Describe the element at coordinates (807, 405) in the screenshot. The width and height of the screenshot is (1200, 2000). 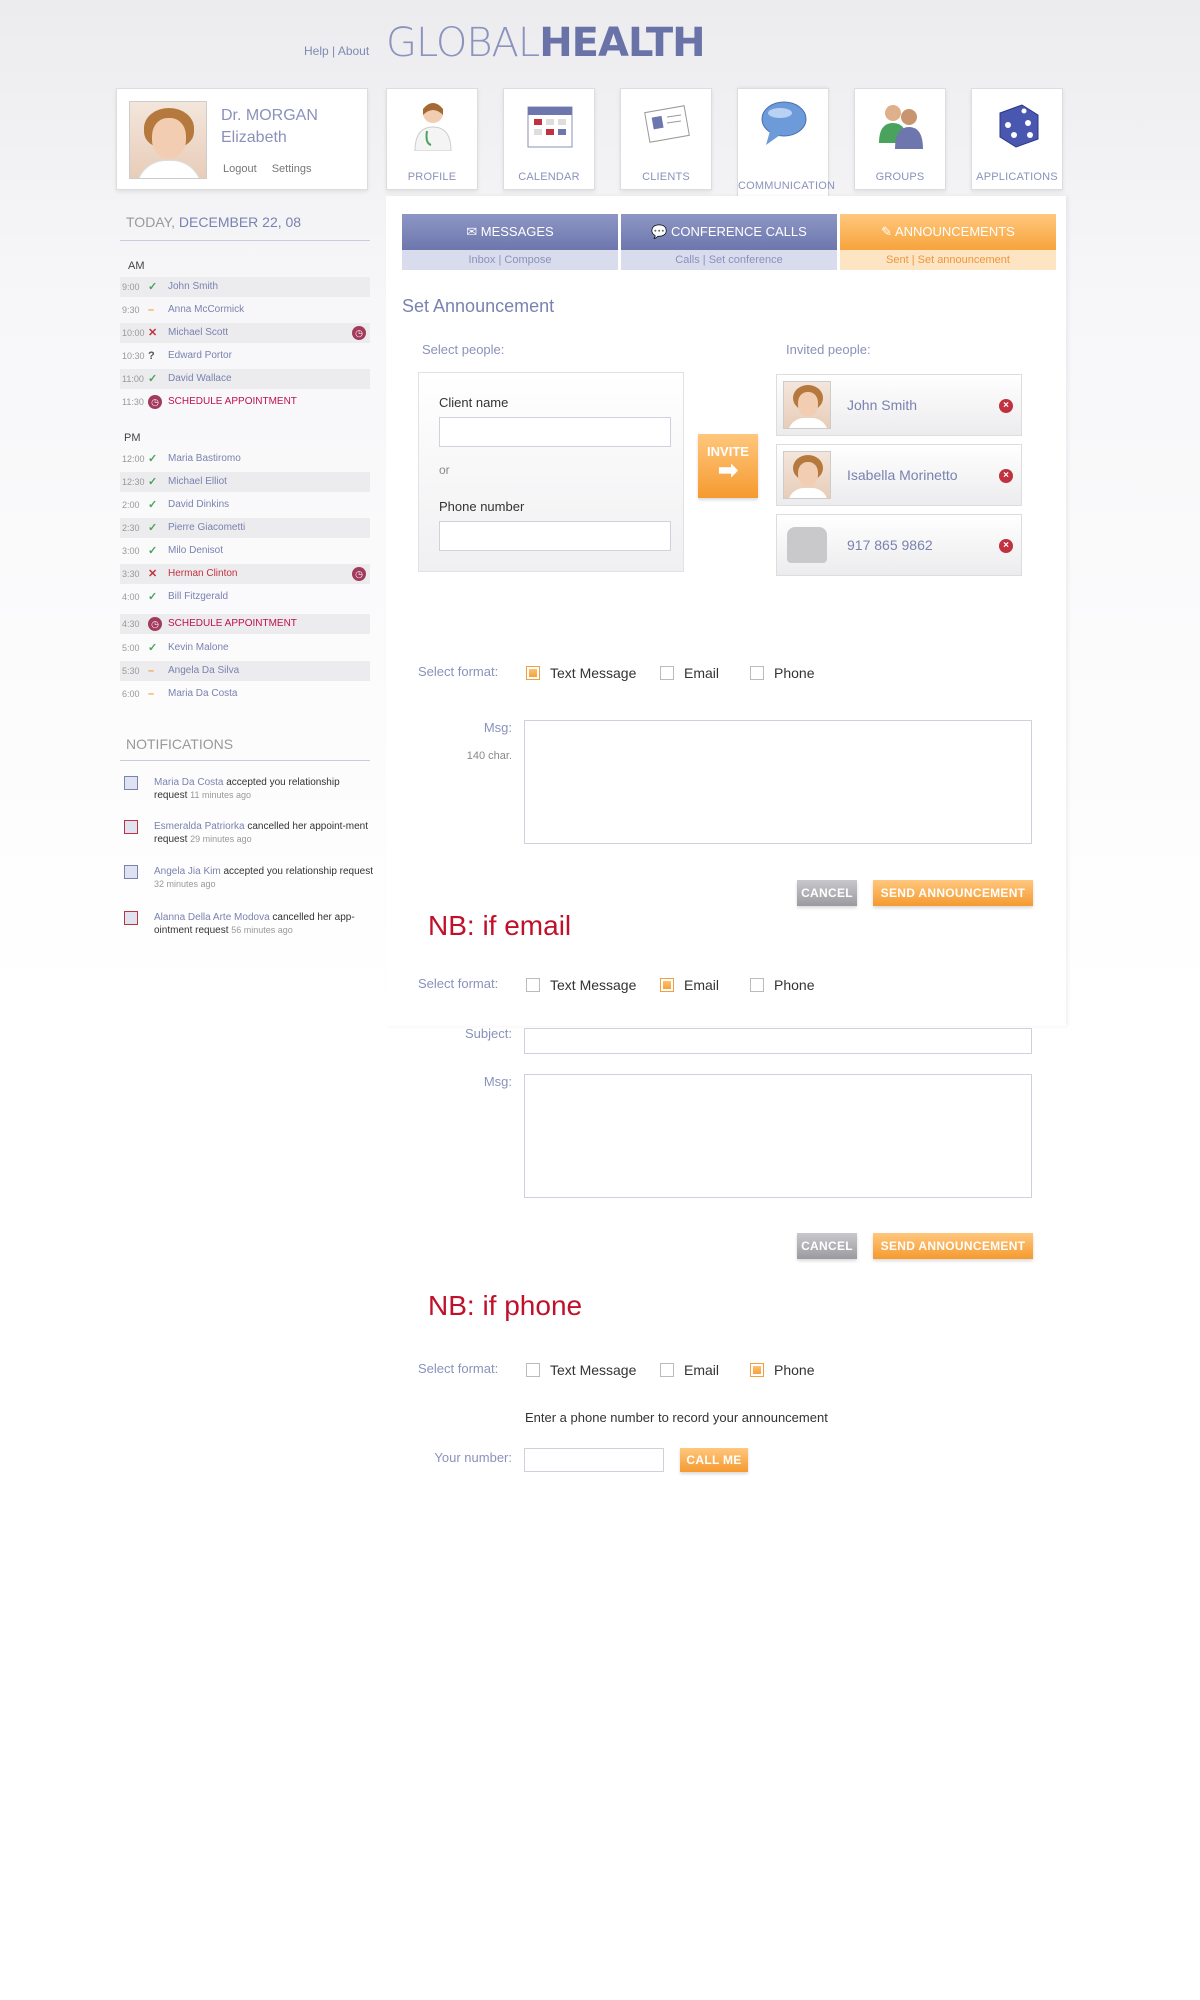
I see `avatar` at that location.